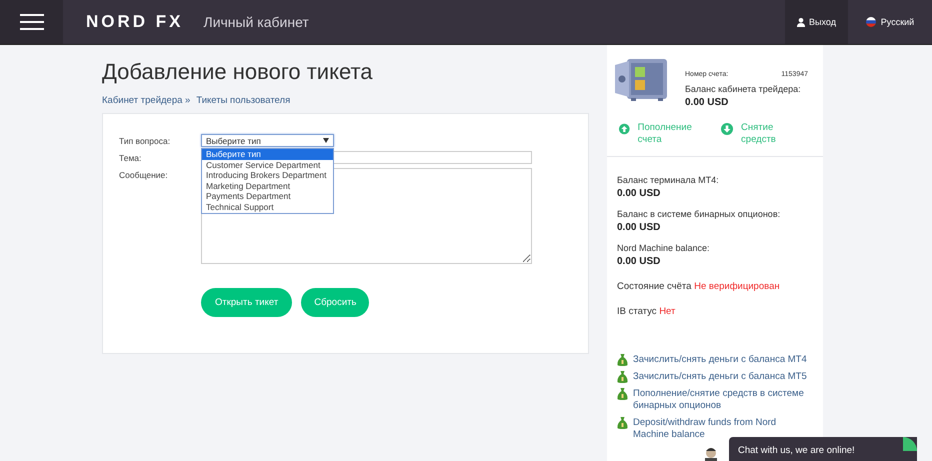 This screenshot has height=461, width=932. Describe the element at coordinates (326, 140) in the screenshot. I see `dropdown-caret-icon` at that location.